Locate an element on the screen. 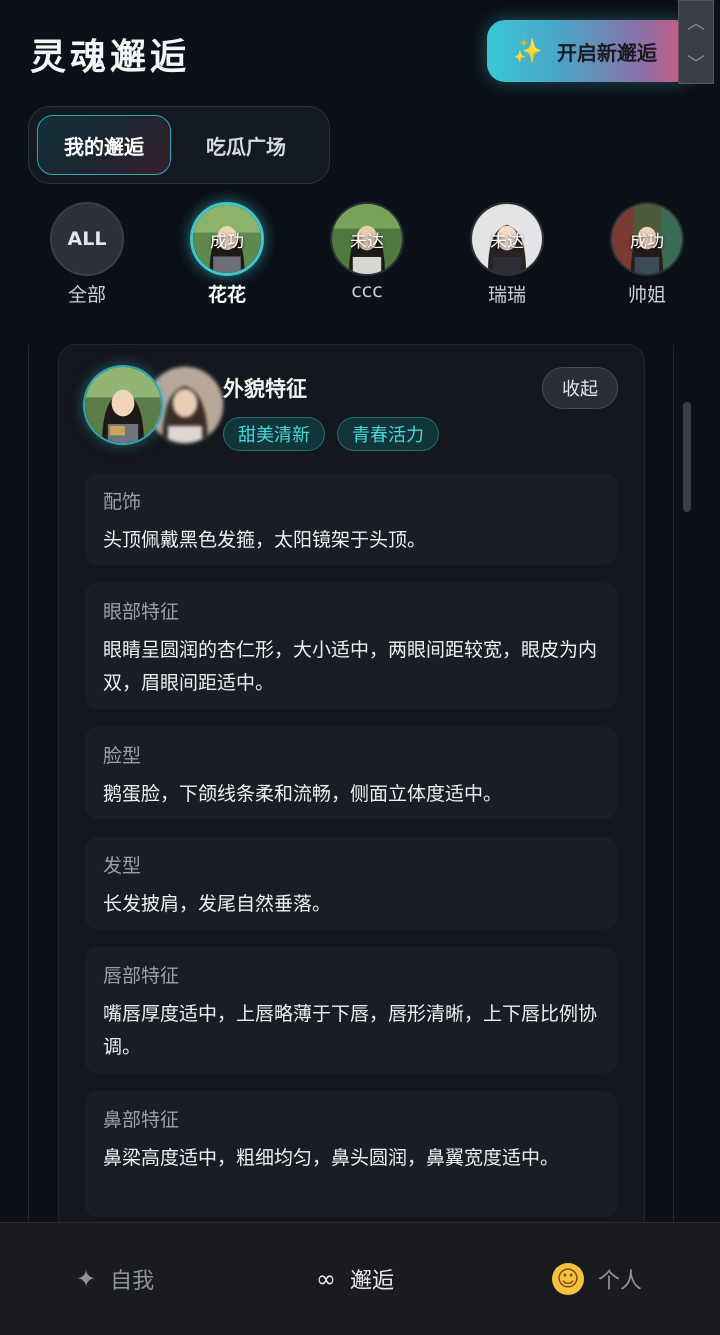  scrollbar-arrows: ︿ ﹀ is located at coordinates (696, 42).